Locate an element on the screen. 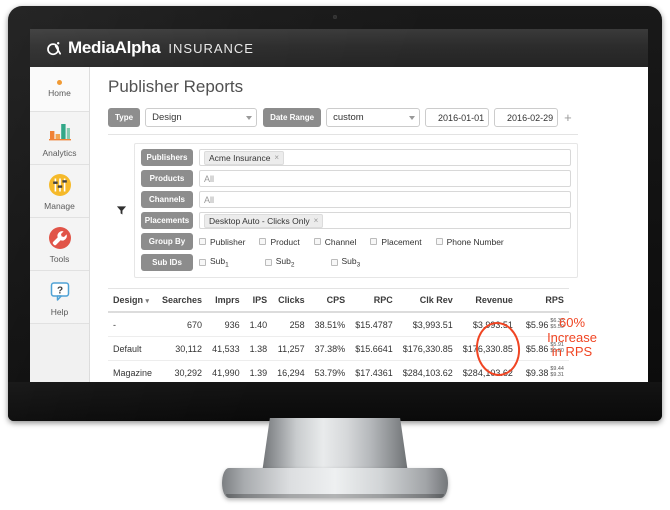 This screenshot has height=510, width=670. app-header: MediaAlpha INSURANCE is located at coordinates (339, 48).